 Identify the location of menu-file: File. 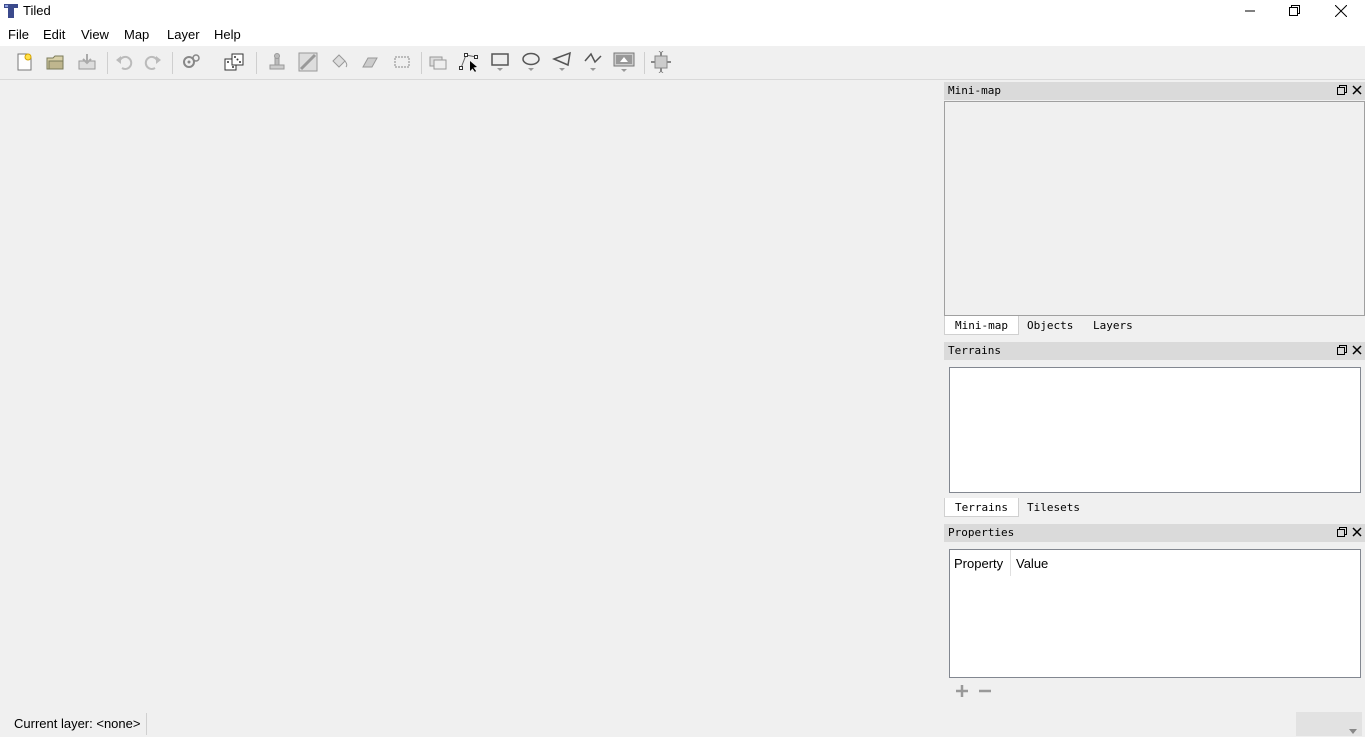
(18, 34).